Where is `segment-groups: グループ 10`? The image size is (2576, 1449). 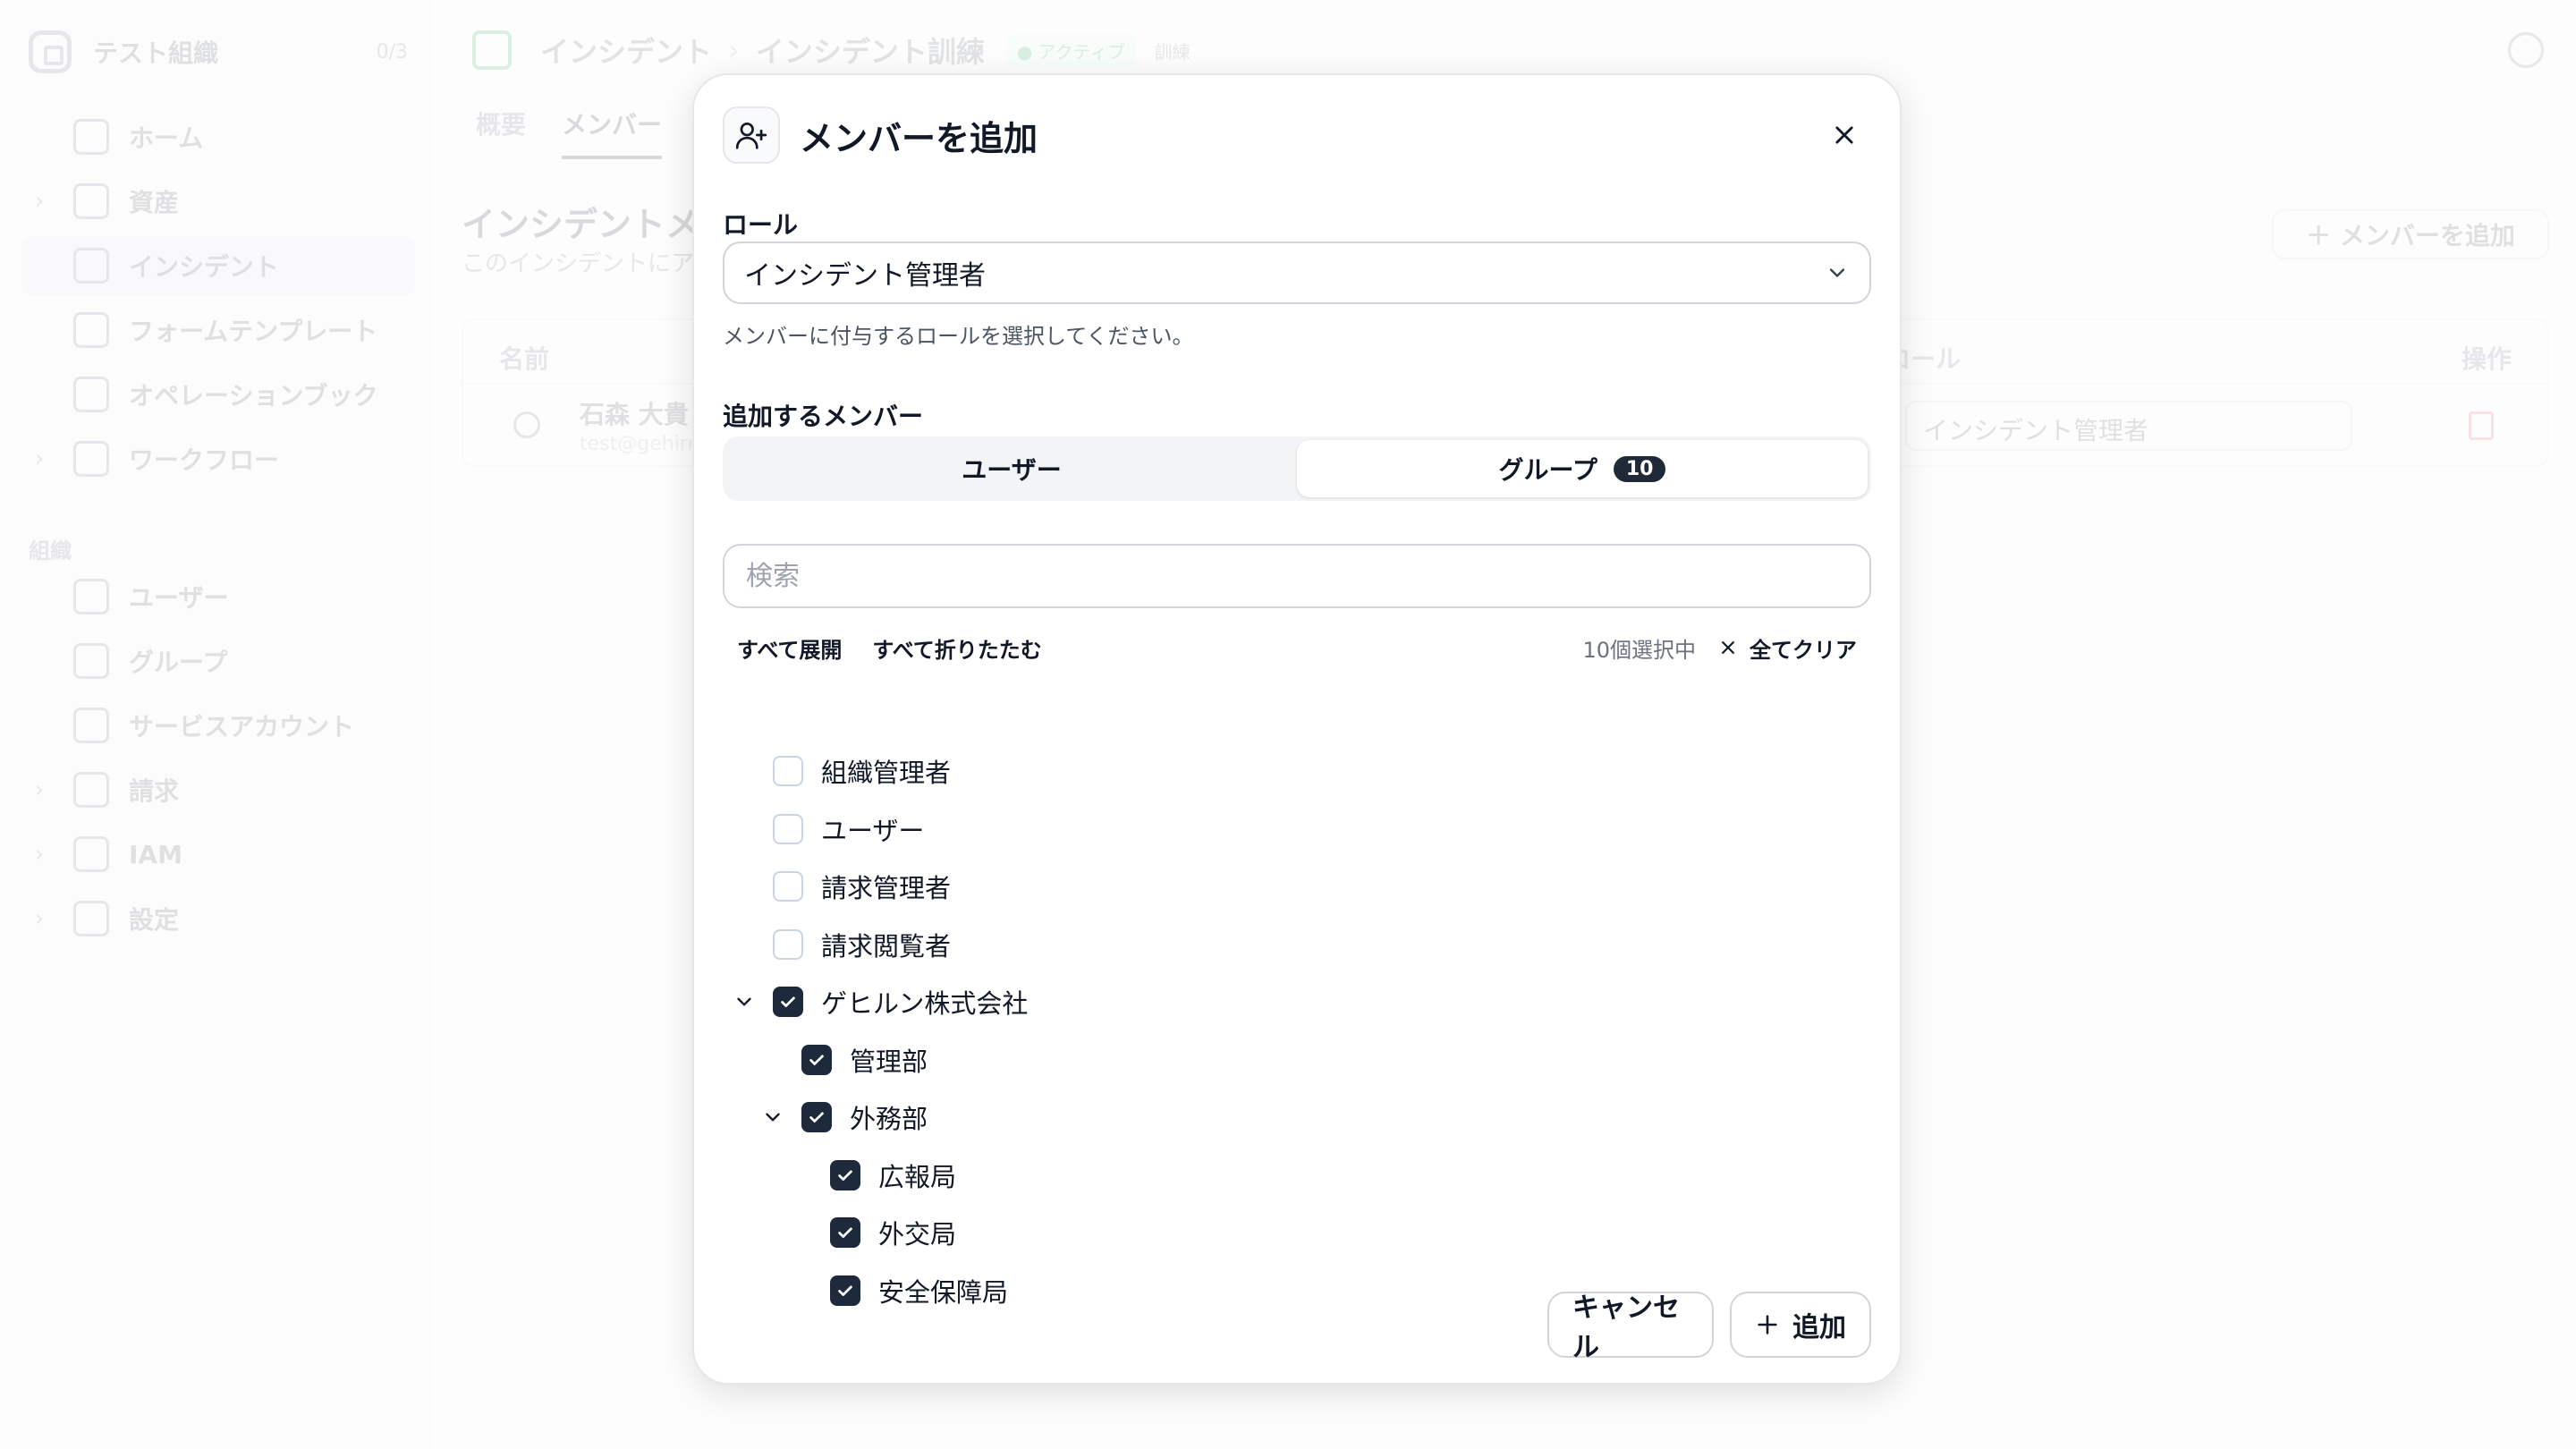
segment-groups: グループ 10 is located at coordinates (1582, 468).